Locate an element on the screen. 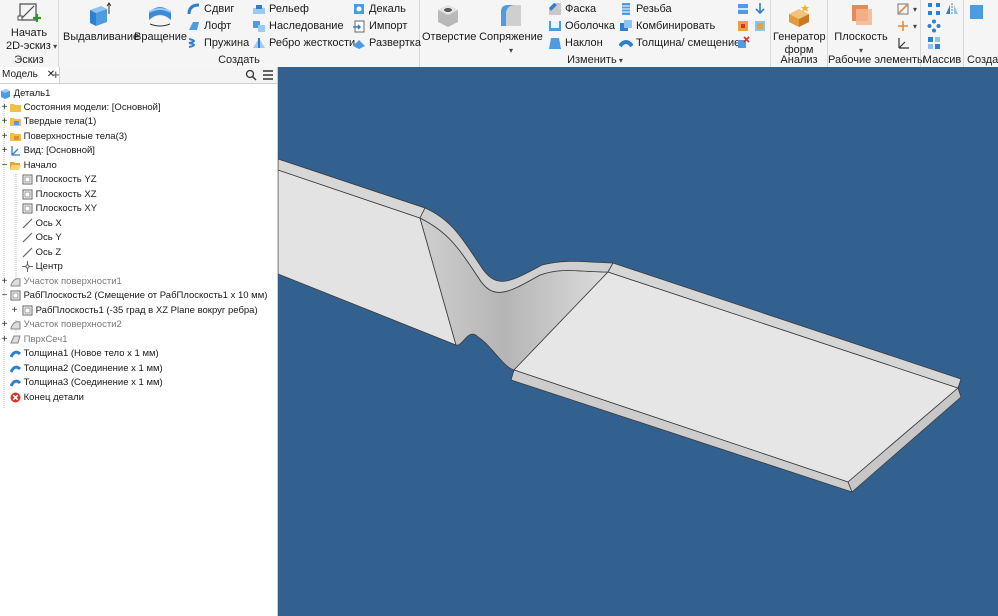 Image resolution: width=998 pixels, height=616 pixels. tree-item-center-point: Центр is located at coordinates (42, 267).